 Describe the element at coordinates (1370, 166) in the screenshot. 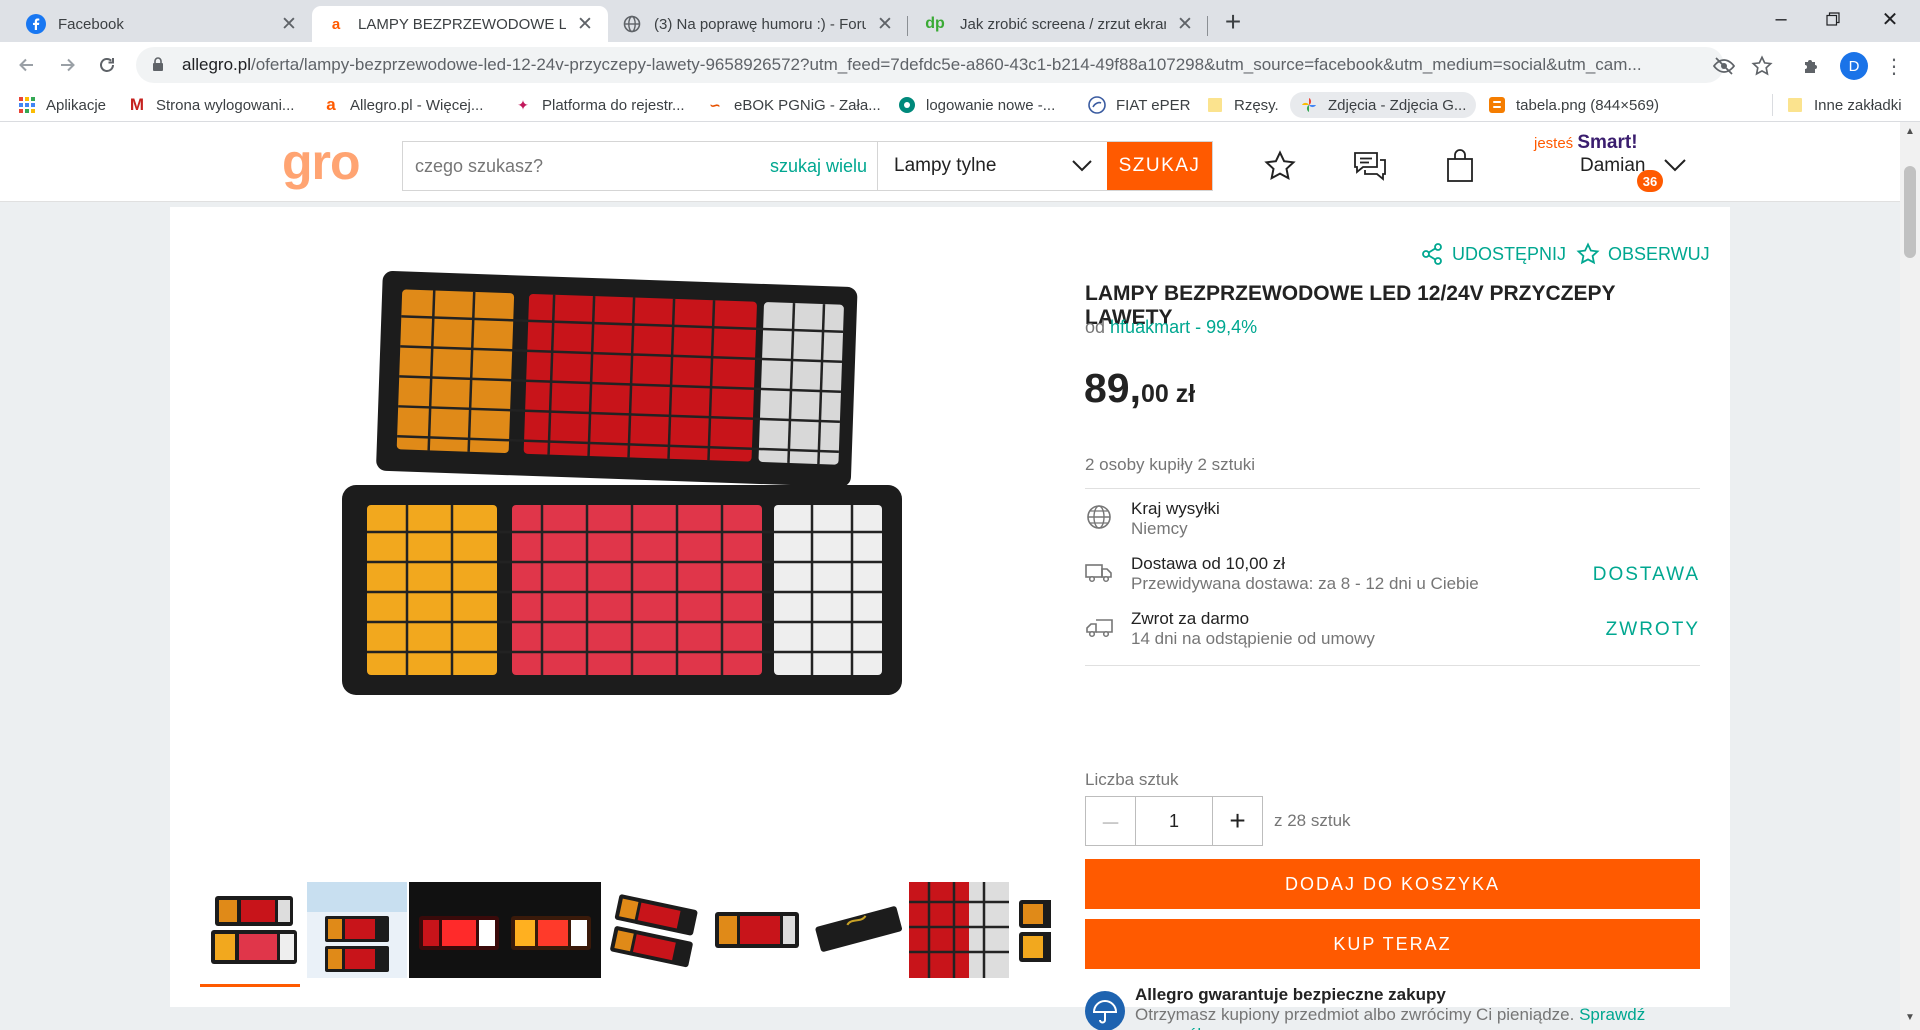

I see `messages-icon` at that location.